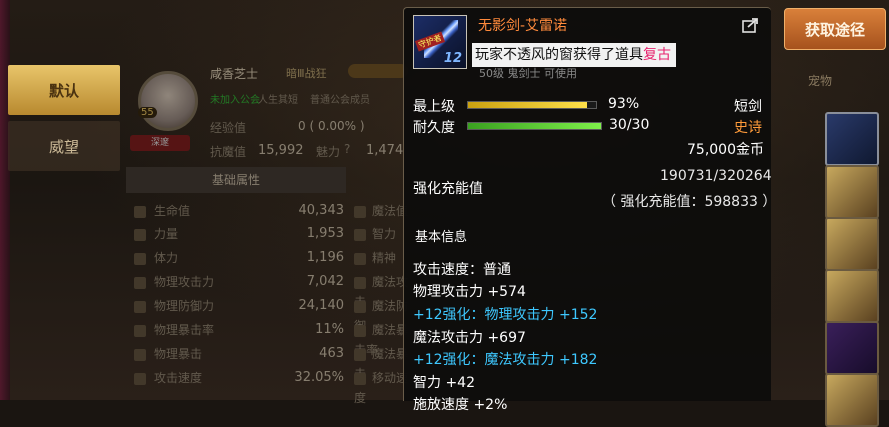 Image resolution: width=889 pixels, height=427 pixels. Describe the element at coordinates (239, 282) in the screenshot. I see `stat-row: 物理攻击力 7,042` at that location.